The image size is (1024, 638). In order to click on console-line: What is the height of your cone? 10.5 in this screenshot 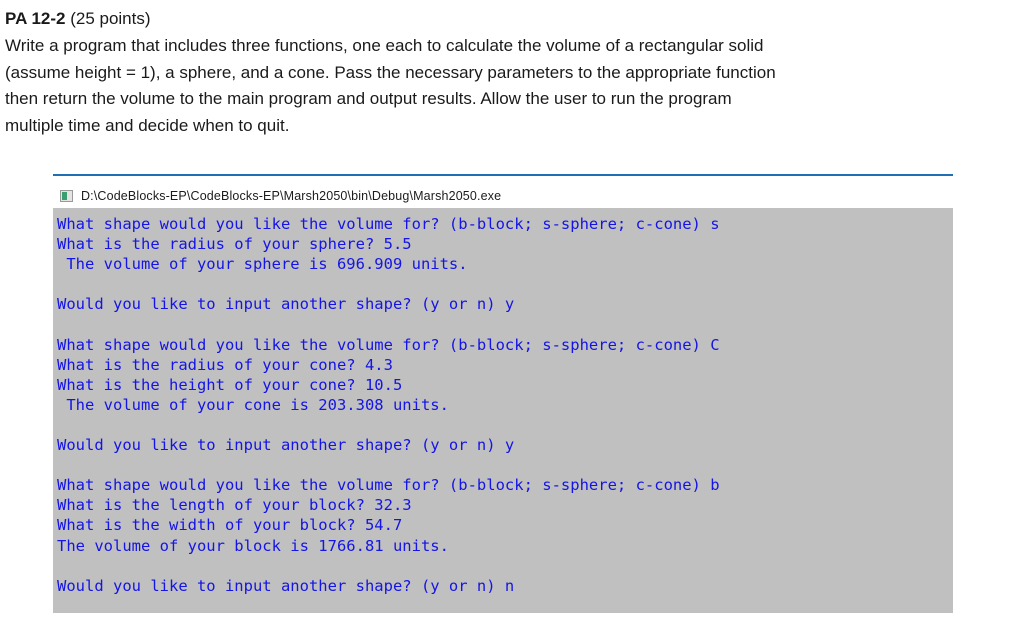, I will do `click(230, 384)`.